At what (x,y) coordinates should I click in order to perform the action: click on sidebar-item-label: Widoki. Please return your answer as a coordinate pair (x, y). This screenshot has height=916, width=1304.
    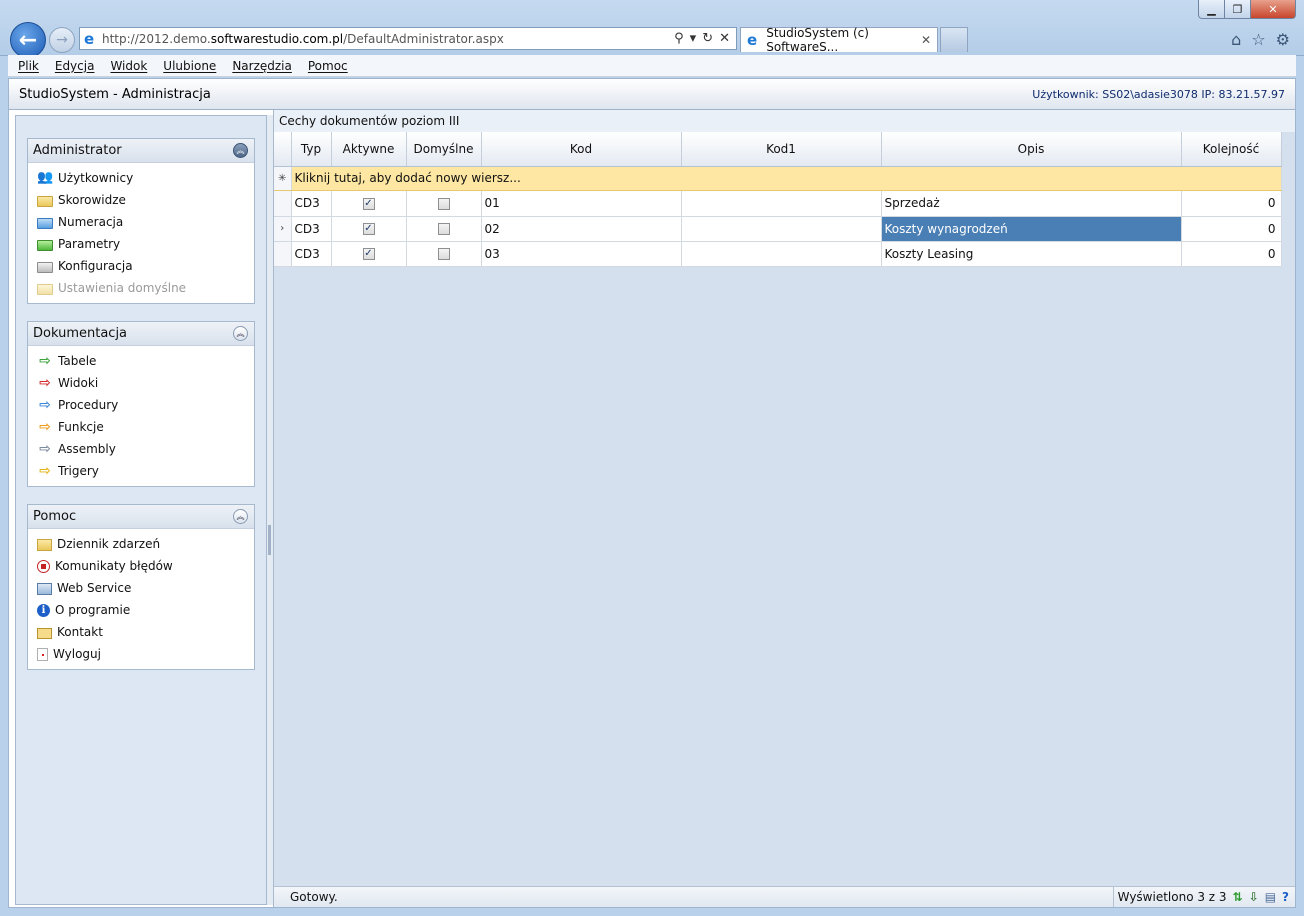
    Looking at the image, I should click on (78, 383).